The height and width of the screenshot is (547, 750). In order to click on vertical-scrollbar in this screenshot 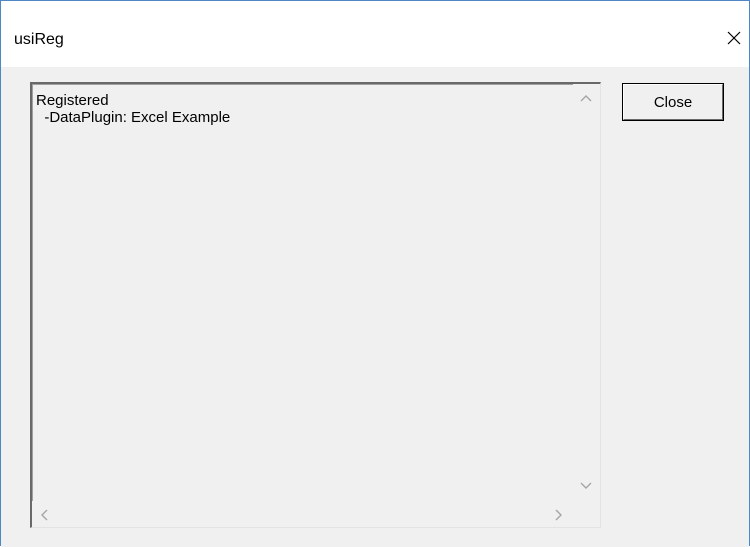, I will do `click(586, 292)`.